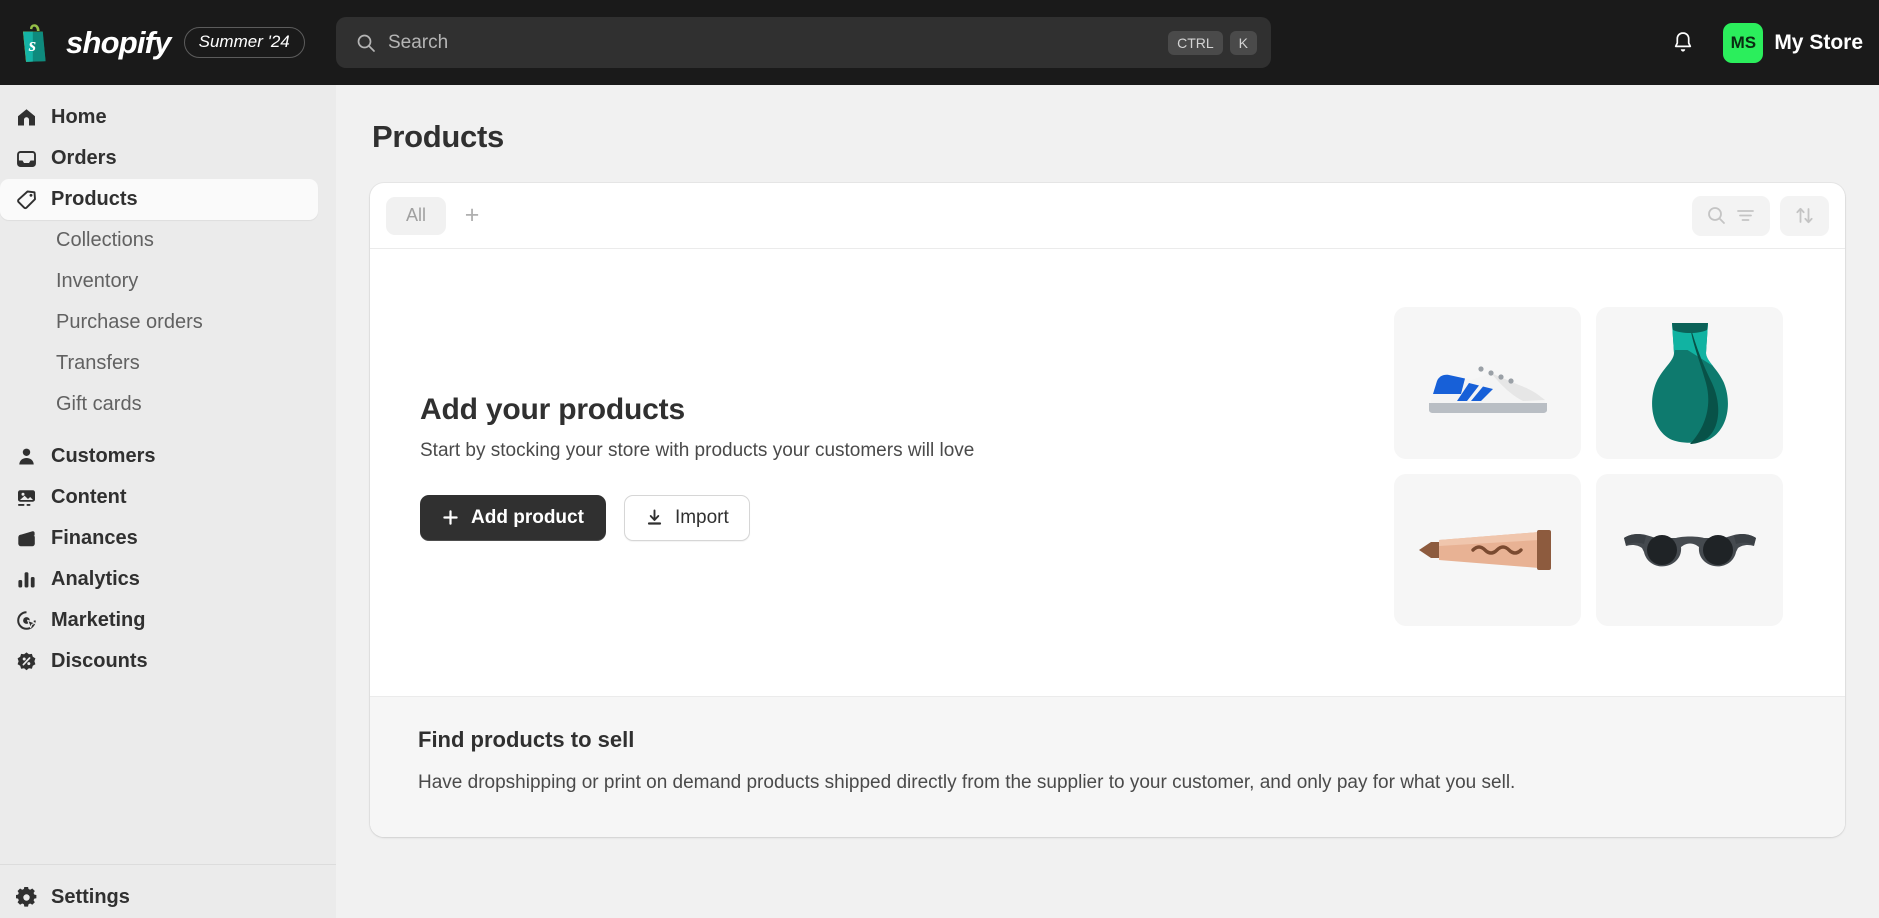  Describe the element at coordinates (26, 497) in the screenshot. I see `image-icon` at that location.